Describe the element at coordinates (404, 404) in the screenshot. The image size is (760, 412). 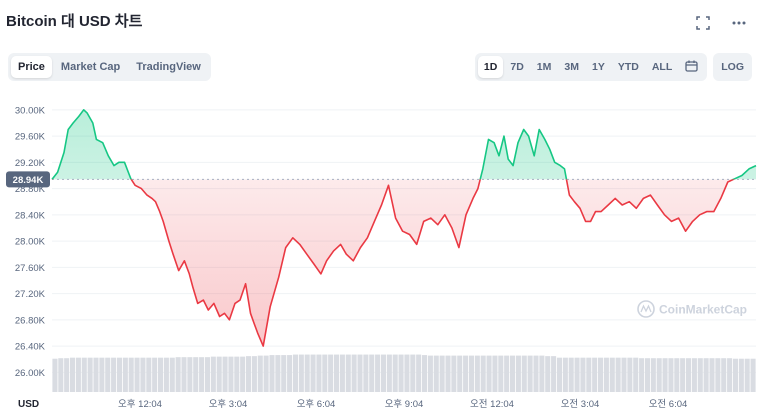
I see `x-tick-label: 오후 9:04` at that location.